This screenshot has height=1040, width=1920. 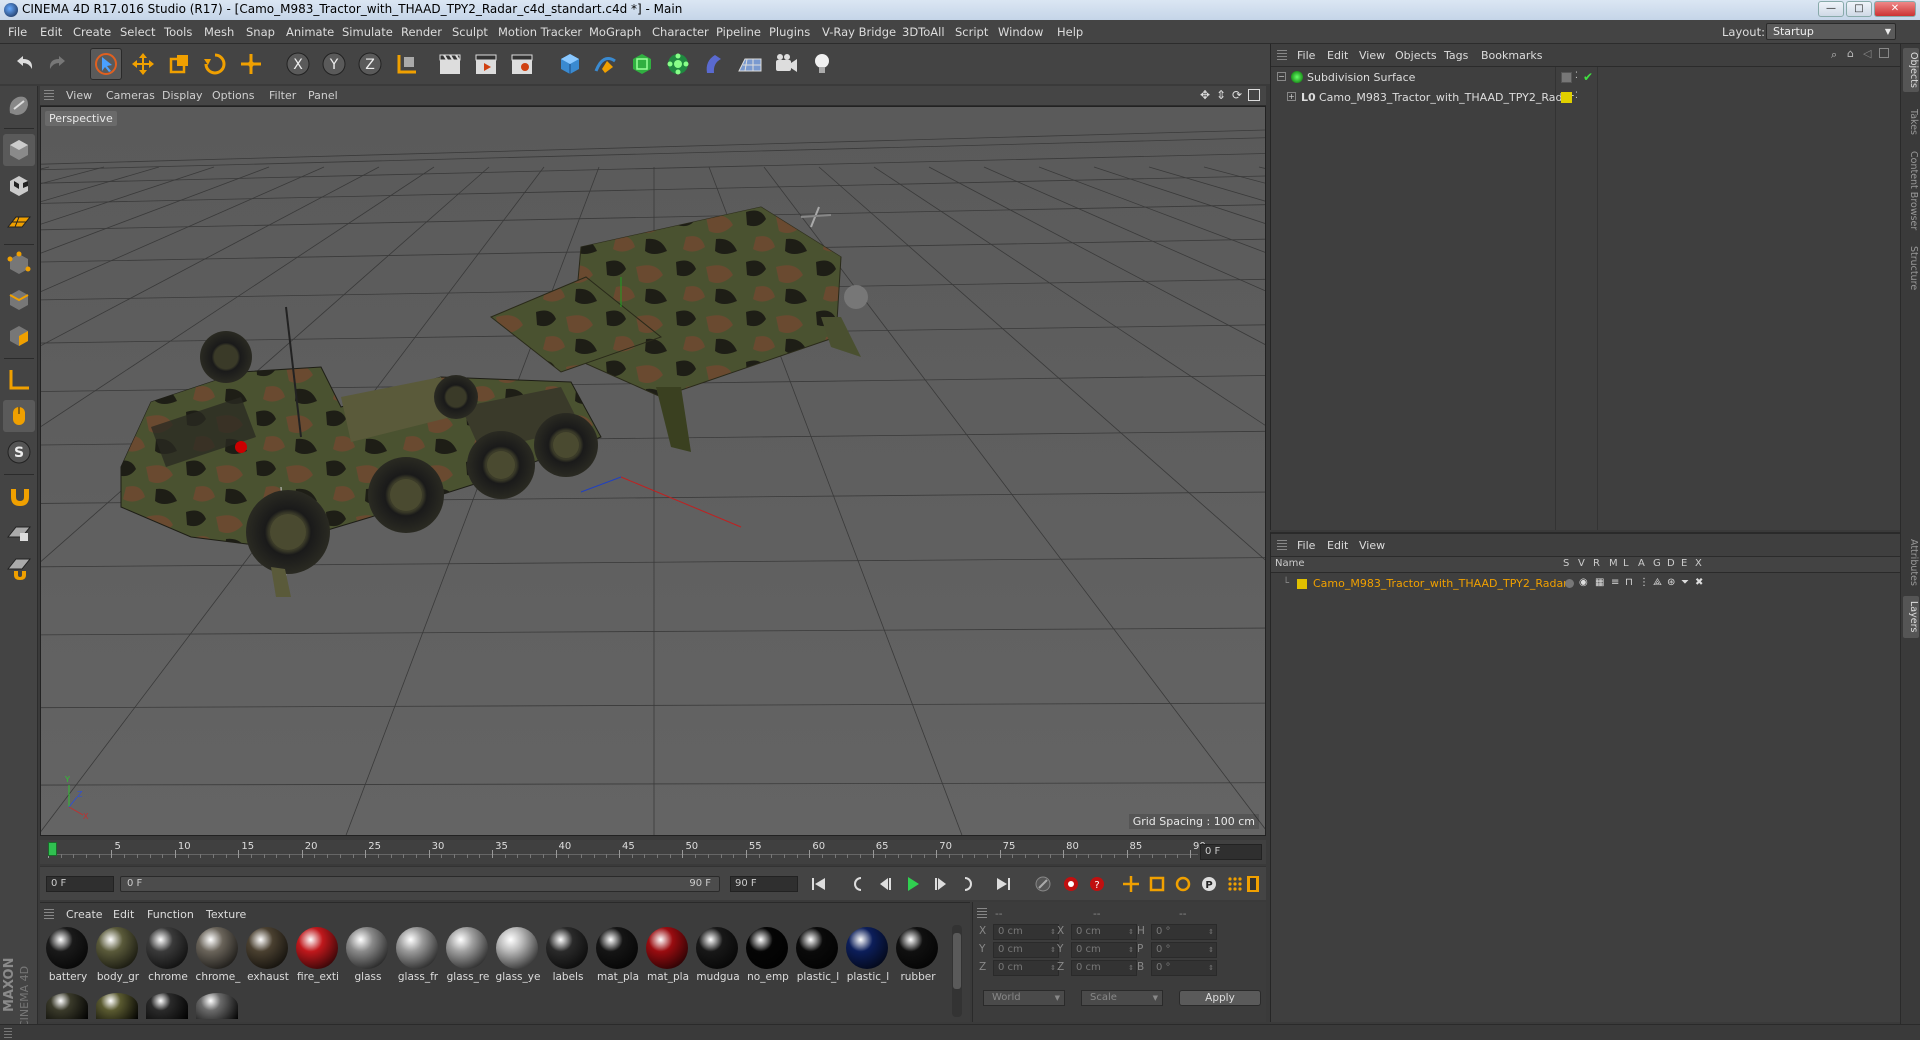 What do you see at coordinates (615, 32) in the screenshot?
I see `menu-mograph: MoGraph` at bounding box center [615, 32].